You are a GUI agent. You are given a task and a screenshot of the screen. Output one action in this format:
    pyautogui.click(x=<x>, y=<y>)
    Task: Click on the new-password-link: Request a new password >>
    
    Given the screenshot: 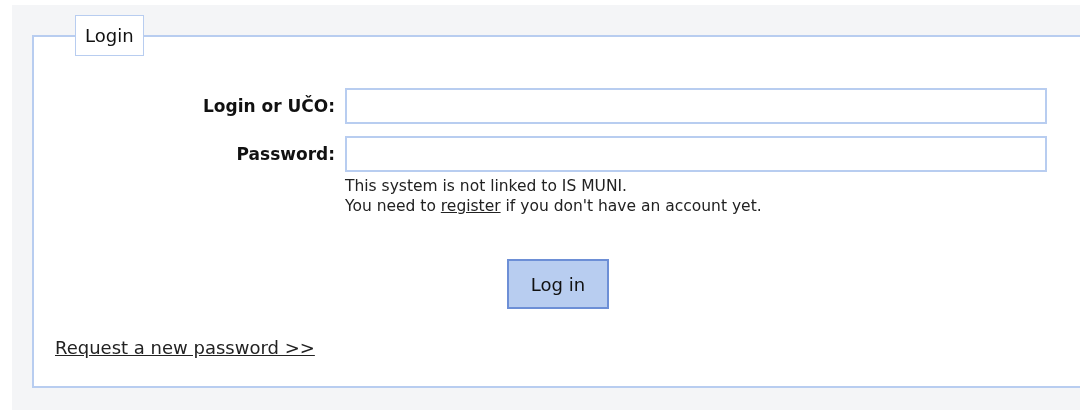 What is the action you would take?
    pyautogui.click(x=185, y=347)
    